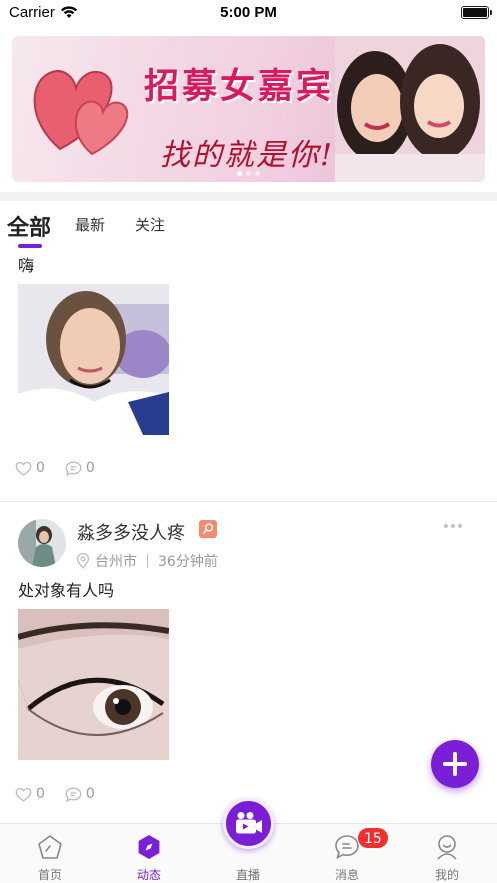  What do you see at coordinates (188, 562) in the screenshot?
I see `post-time: 36分钟前` at bounding box center [188, 562].